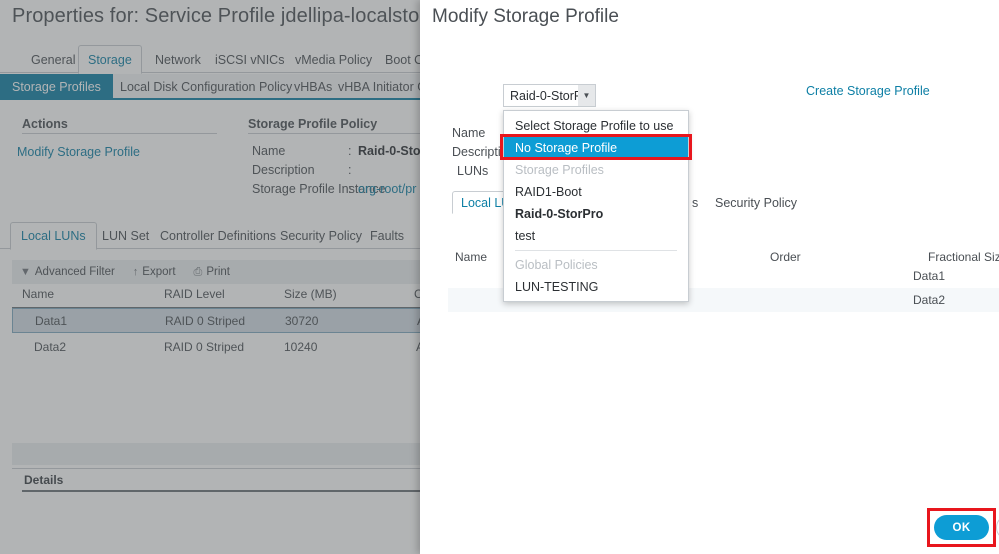  What do you see at coordinates (249, 59) in the screenshot?
I see `tab-iscsi-vnics: iSCSI vNICs` at bounding box center [249, 59].